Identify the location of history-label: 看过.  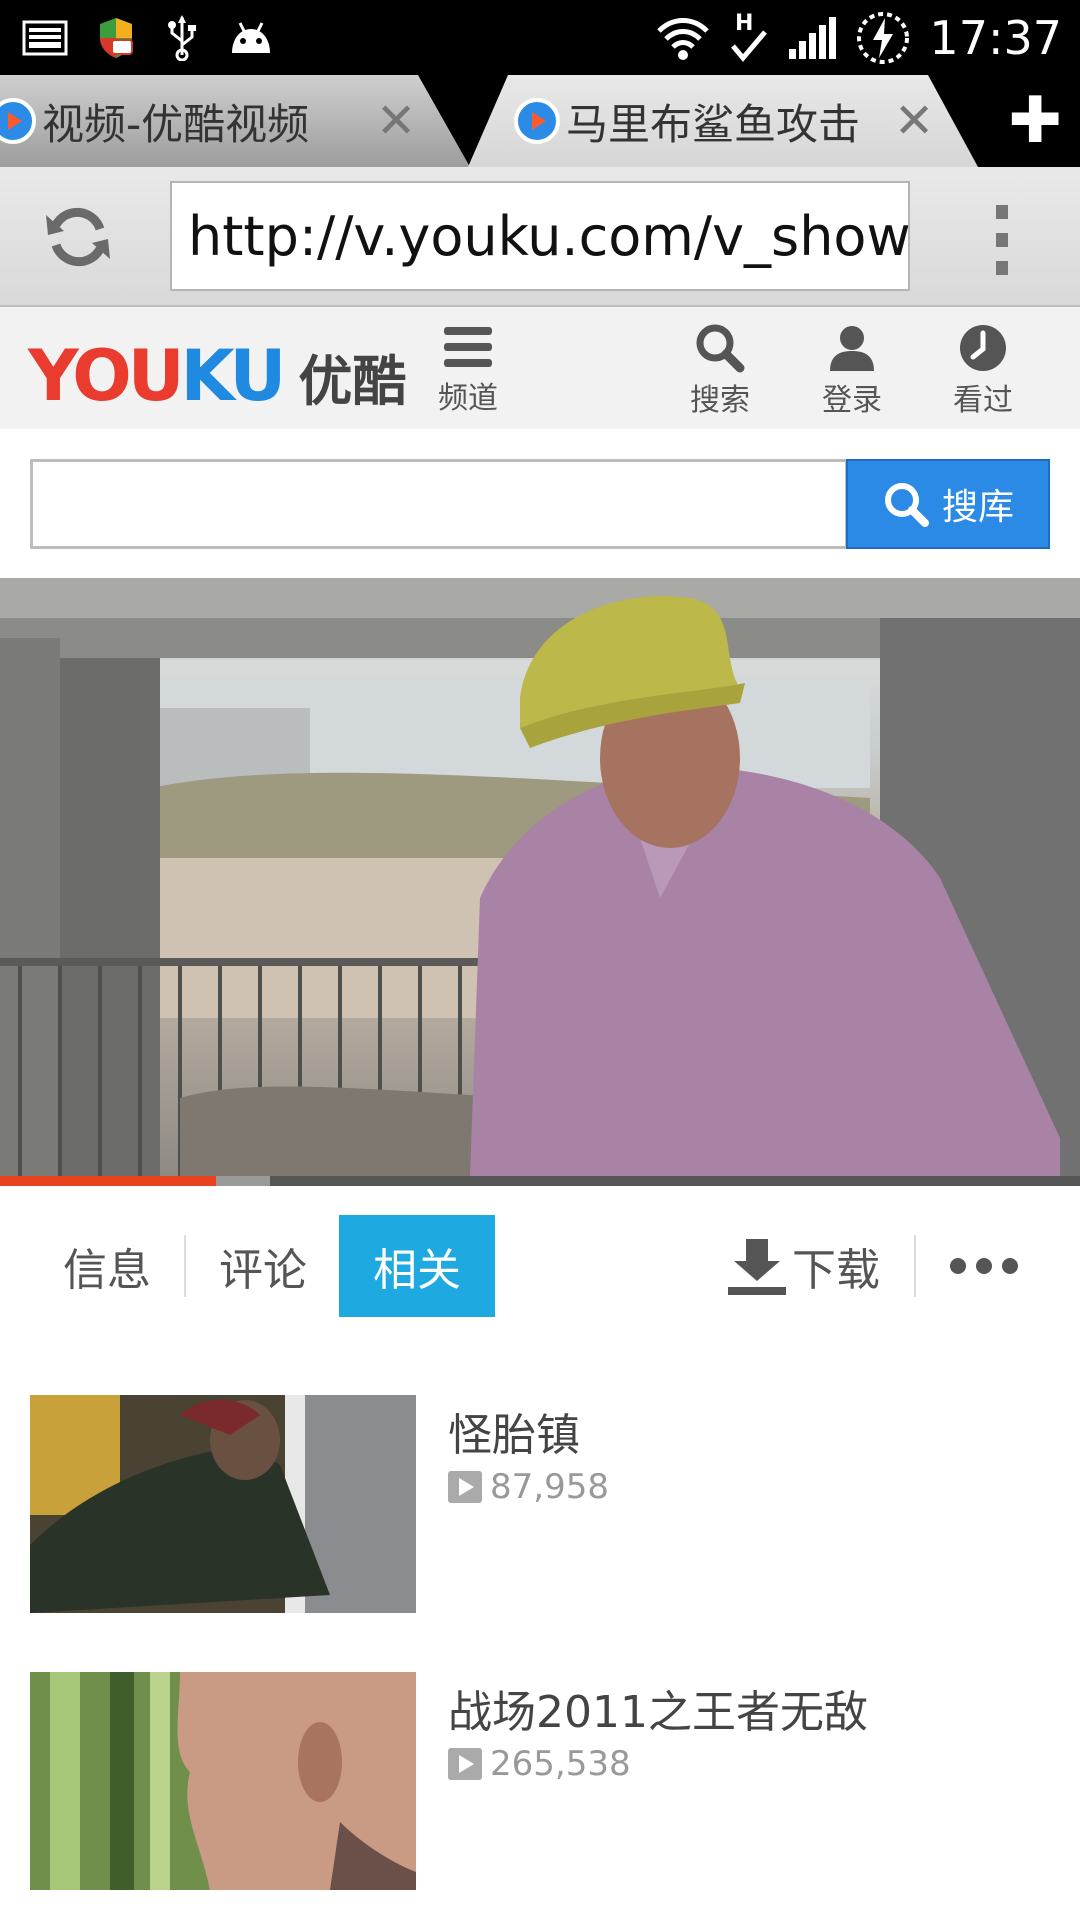
(983, 400).